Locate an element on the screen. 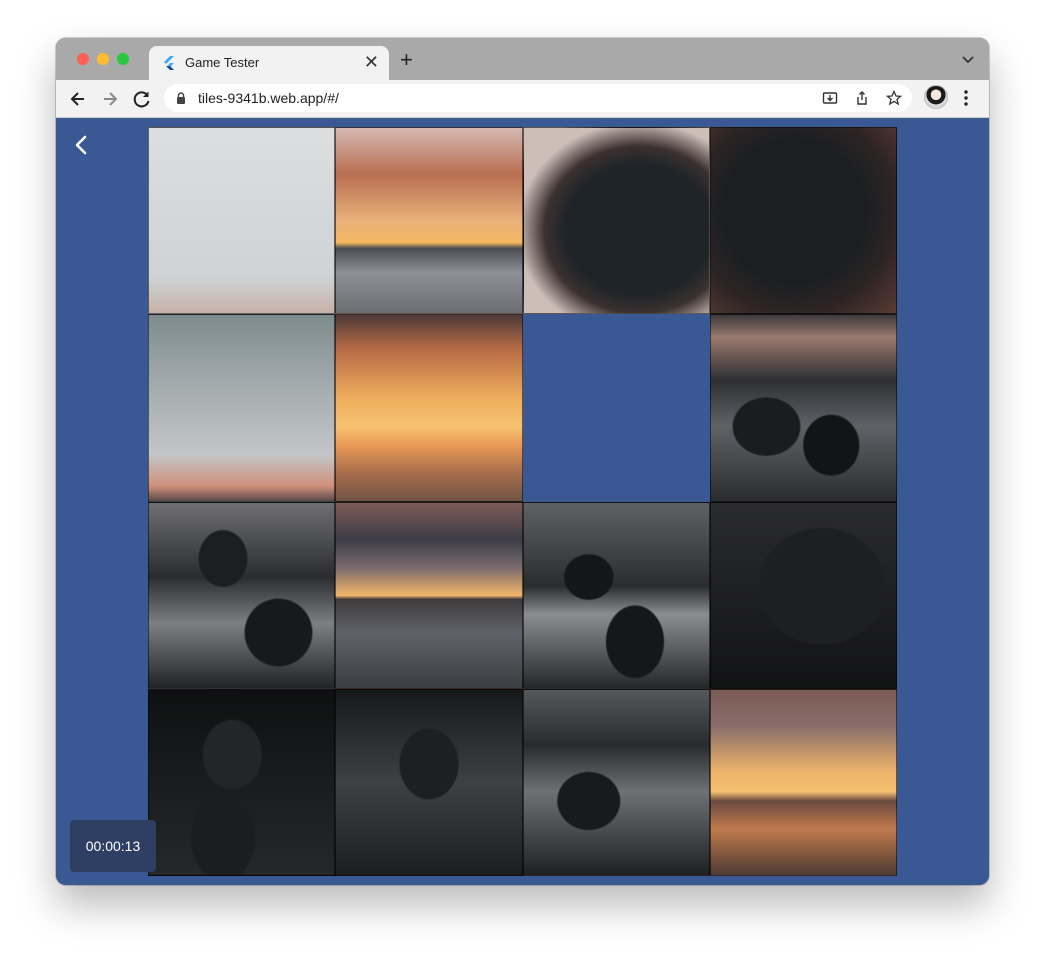  title-bar: Game Tester ✕ + is located at coordinates (522, 59).